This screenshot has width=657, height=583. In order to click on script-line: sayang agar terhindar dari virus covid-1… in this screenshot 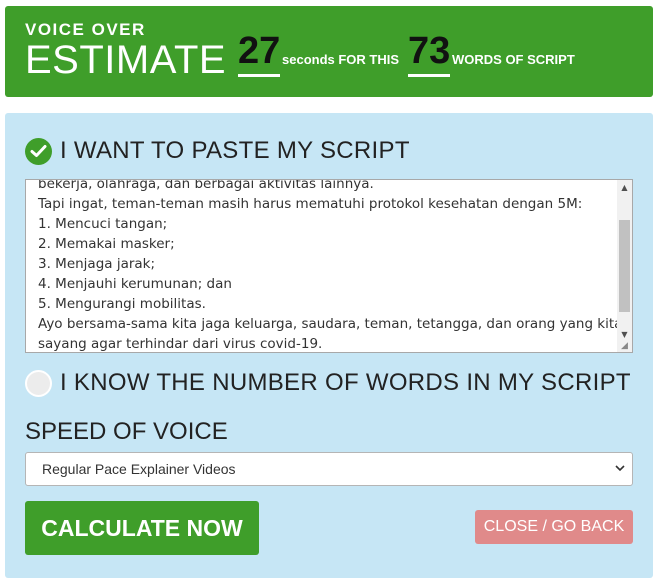, I will do `click(180, 344)`.